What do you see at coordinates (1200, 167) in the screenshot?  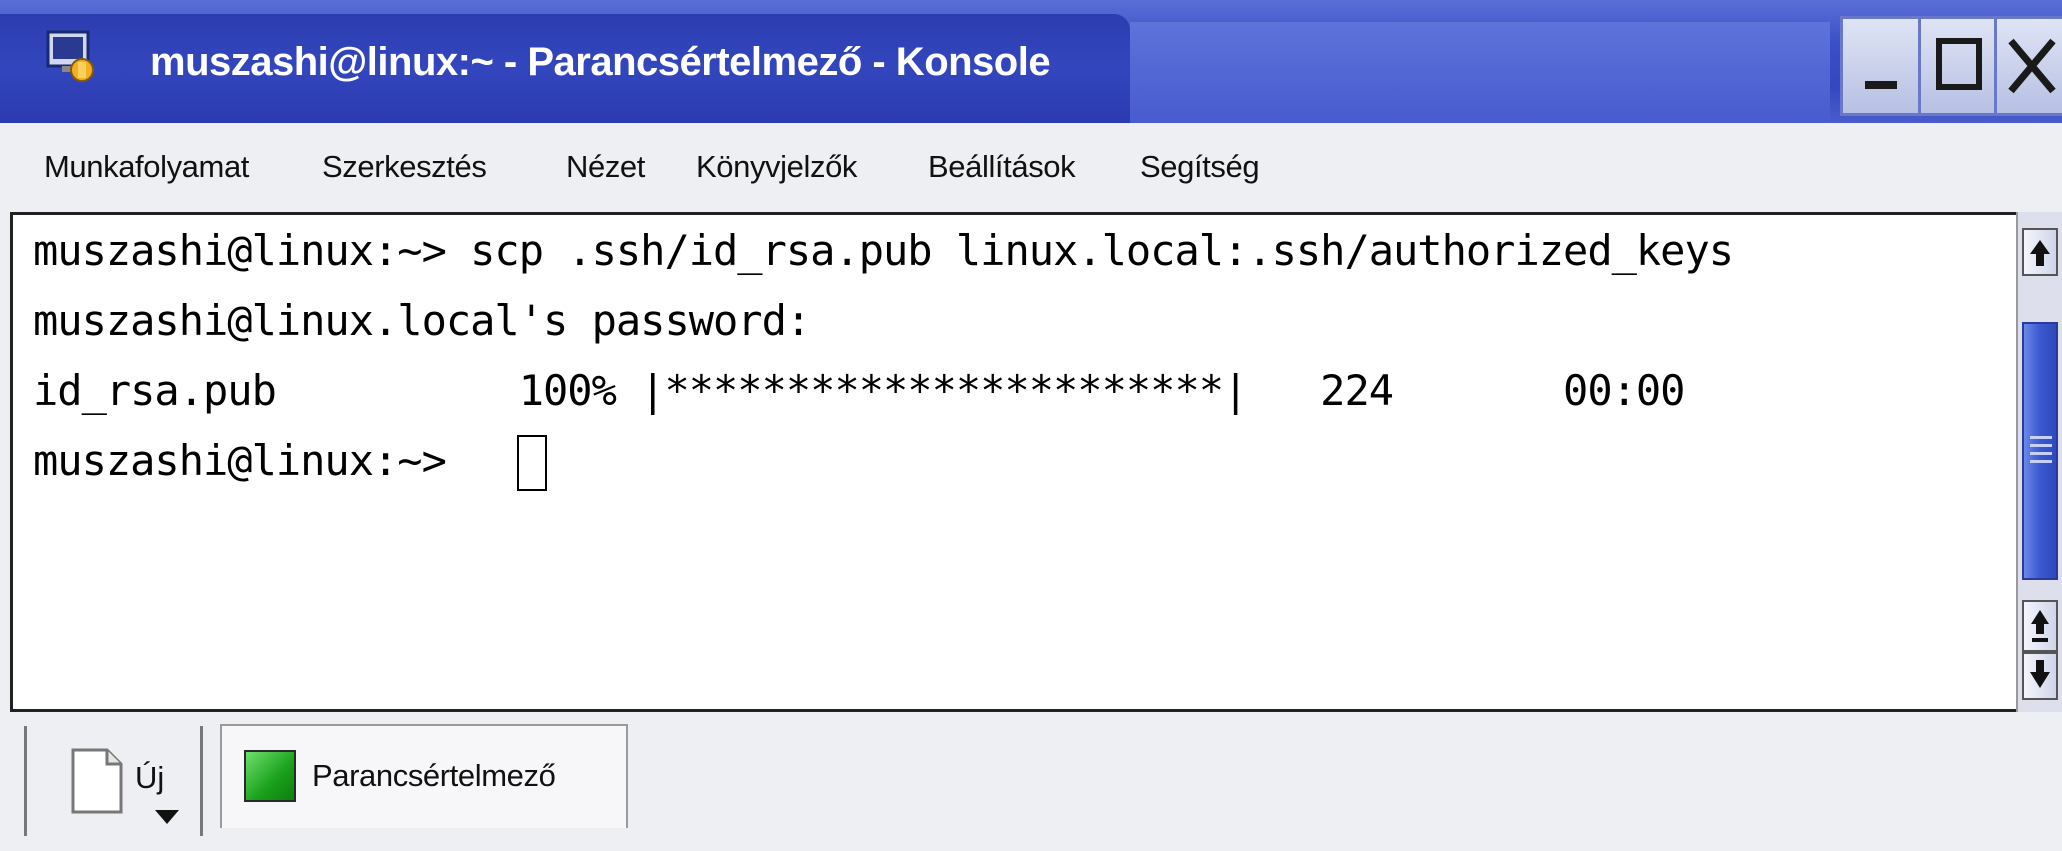 I see `menu-segitseg: Segítség` at bounding box center [1200, 167].